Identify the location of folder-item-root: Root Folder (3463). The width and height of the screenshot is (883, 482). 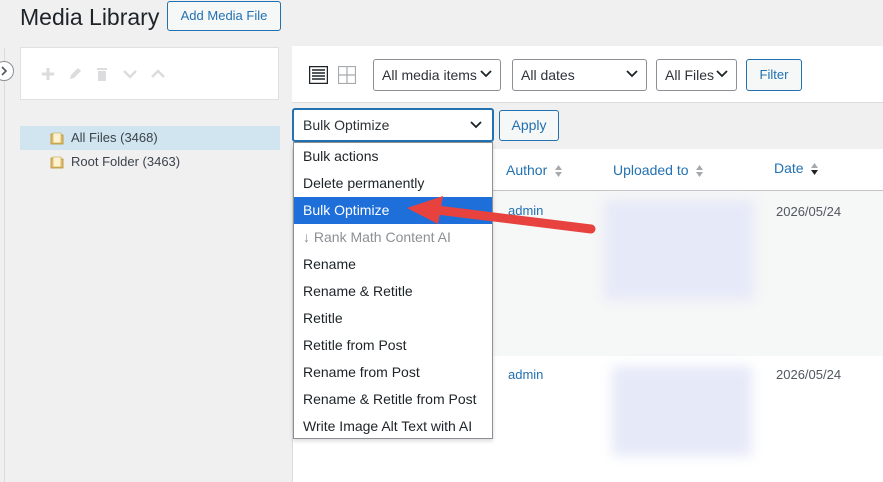
(150, 162).